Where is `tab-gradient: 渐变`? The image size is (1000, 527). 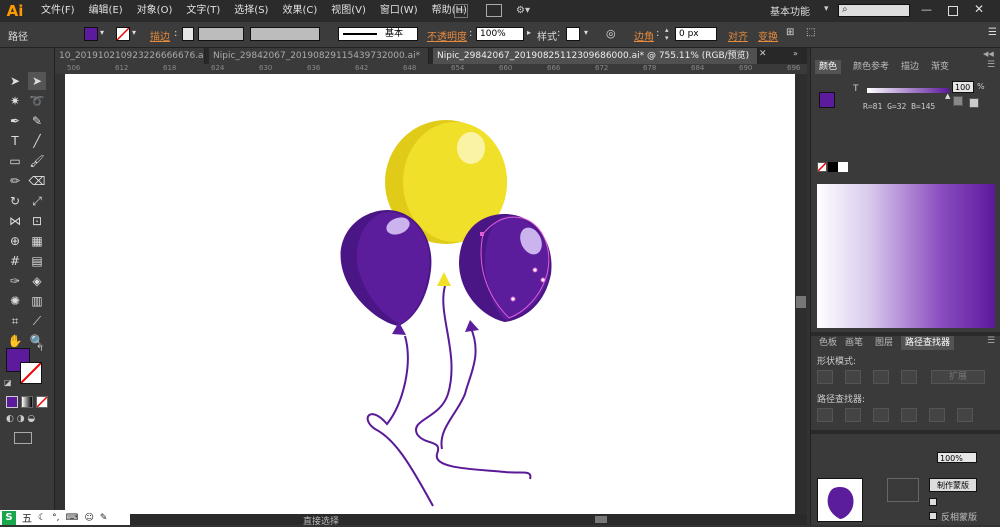 tab-gradient: 渐变 is located at coordinates (940, 67).